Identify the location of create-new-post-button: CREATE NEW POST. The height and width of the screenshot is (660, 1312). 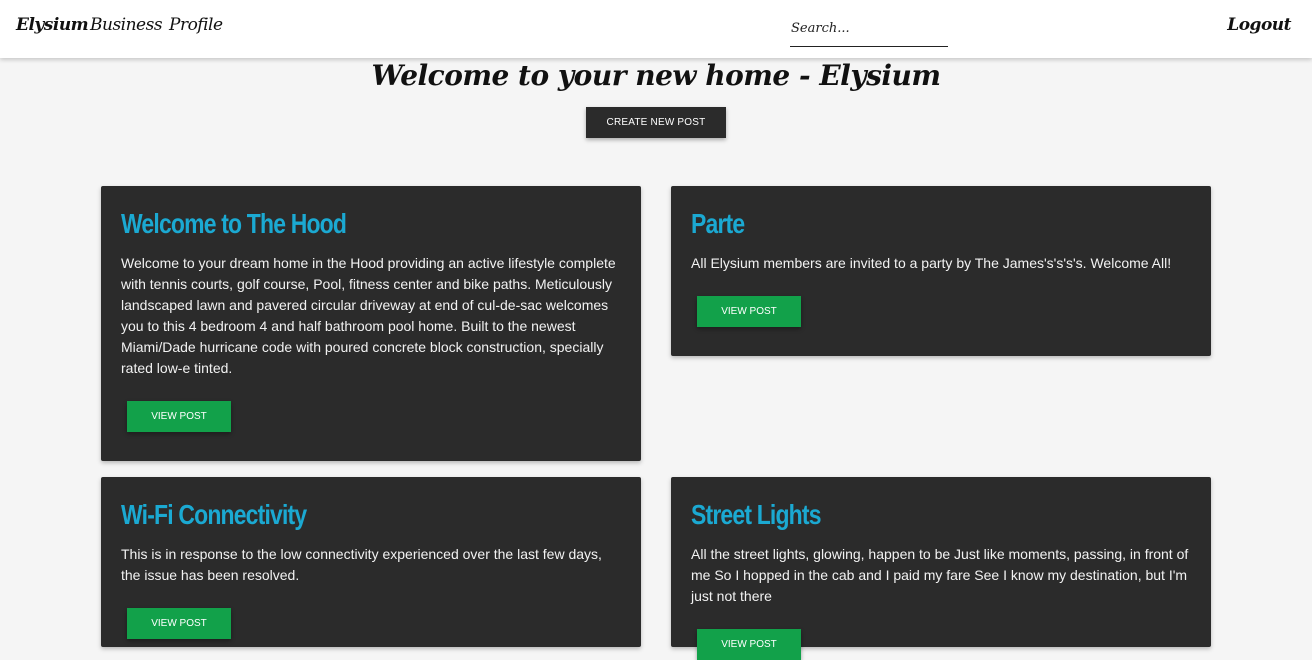
(656, 122).